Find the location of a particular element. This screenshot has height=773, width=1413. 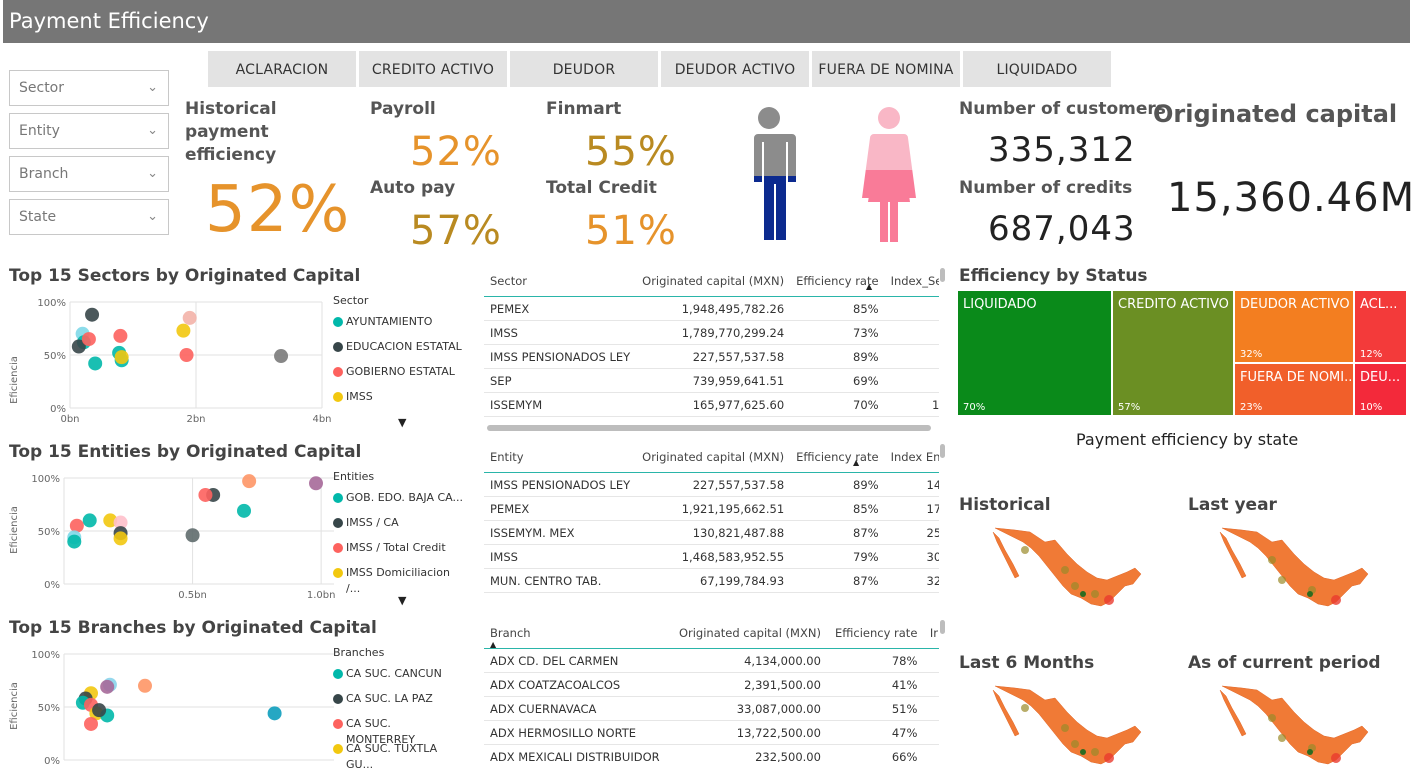

table-row: ADX COATZACOALCOS 2,391,500.00 41% is located at coordinates (711, 684).